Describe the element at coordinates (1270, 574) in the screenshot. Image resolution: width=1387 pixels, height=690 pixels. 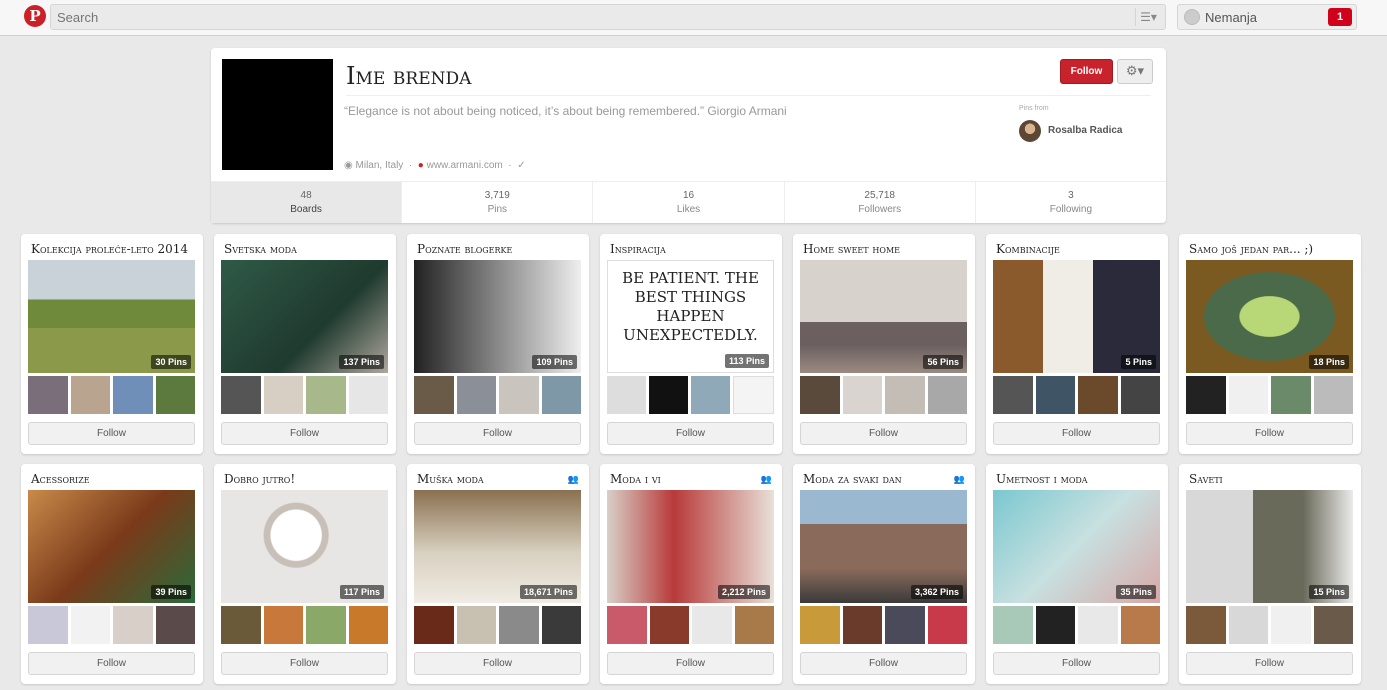
I see `board-card: Saveti 15 Pins Follow` at that location.